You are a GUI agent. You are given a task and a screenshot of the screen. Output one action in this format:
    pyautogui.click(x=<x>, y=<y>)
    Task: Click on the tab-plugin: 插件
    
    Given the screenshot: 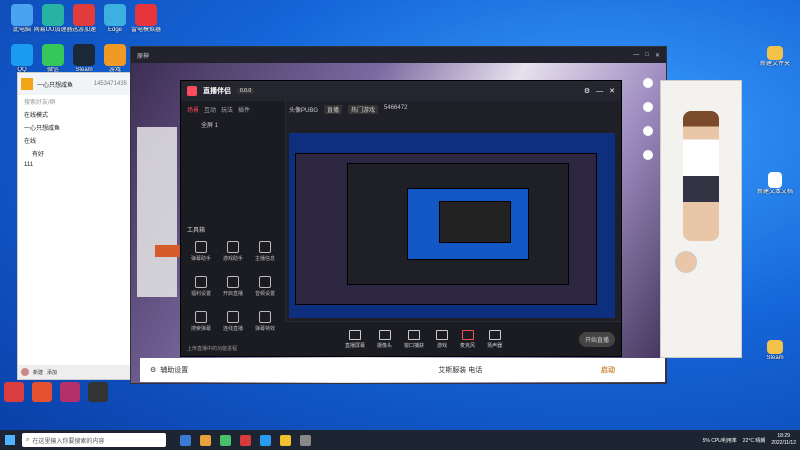 What is the action you would take?
    pyautogui.click(x=244, y=109)
    